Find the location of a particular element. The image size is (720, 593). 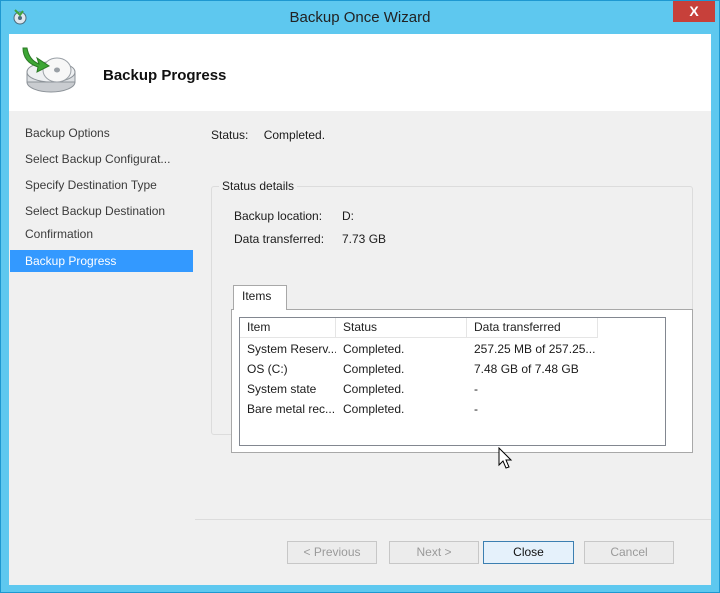

data-transferred-value: 7.73 GB is located at coordinates (364, 239).